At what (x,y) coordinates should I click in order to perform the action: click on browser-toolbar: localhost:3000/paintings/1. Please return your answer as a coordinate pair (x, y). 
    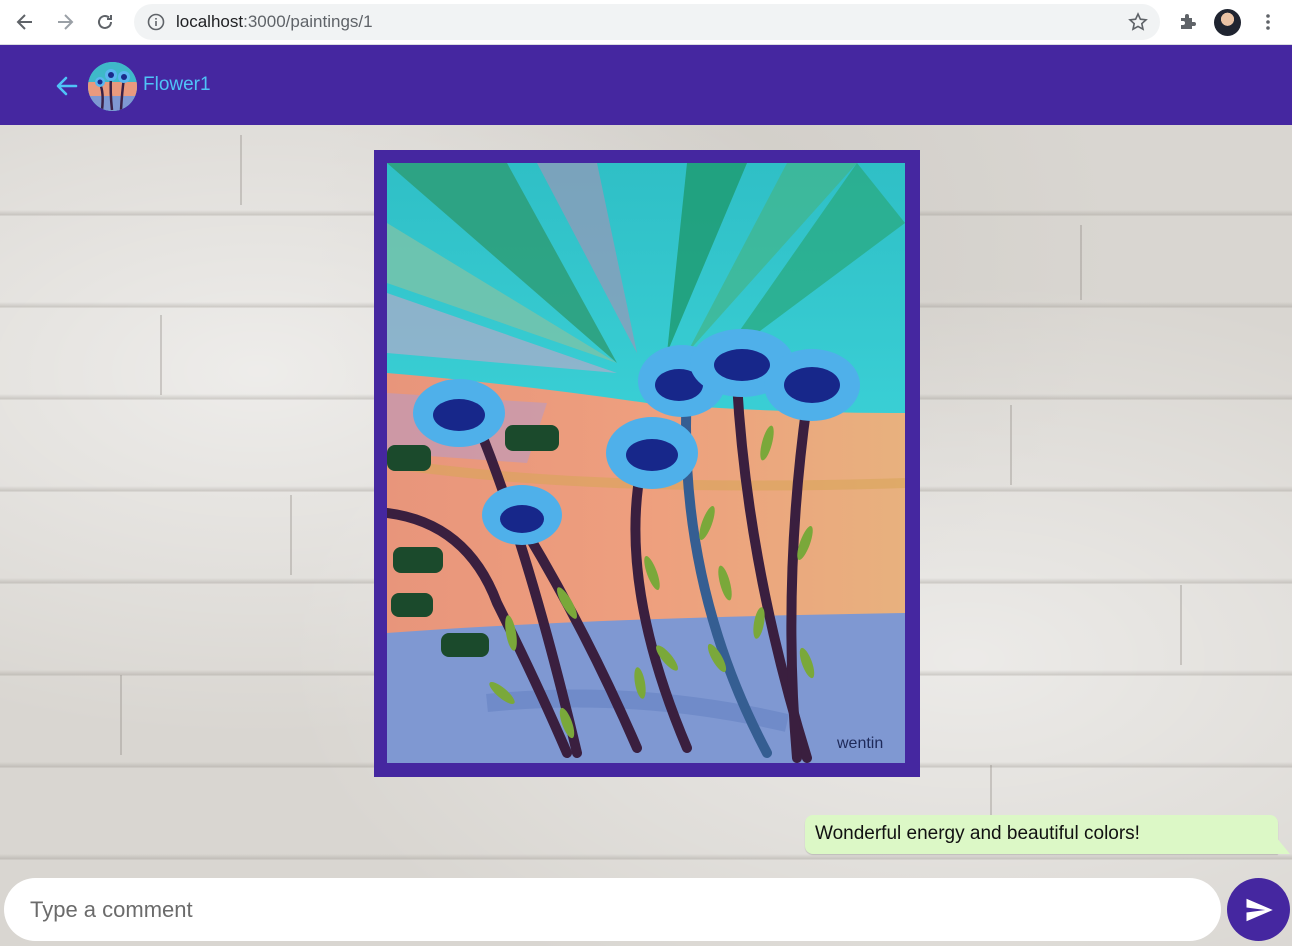
    Looking at the image, I should click on (646, 22).